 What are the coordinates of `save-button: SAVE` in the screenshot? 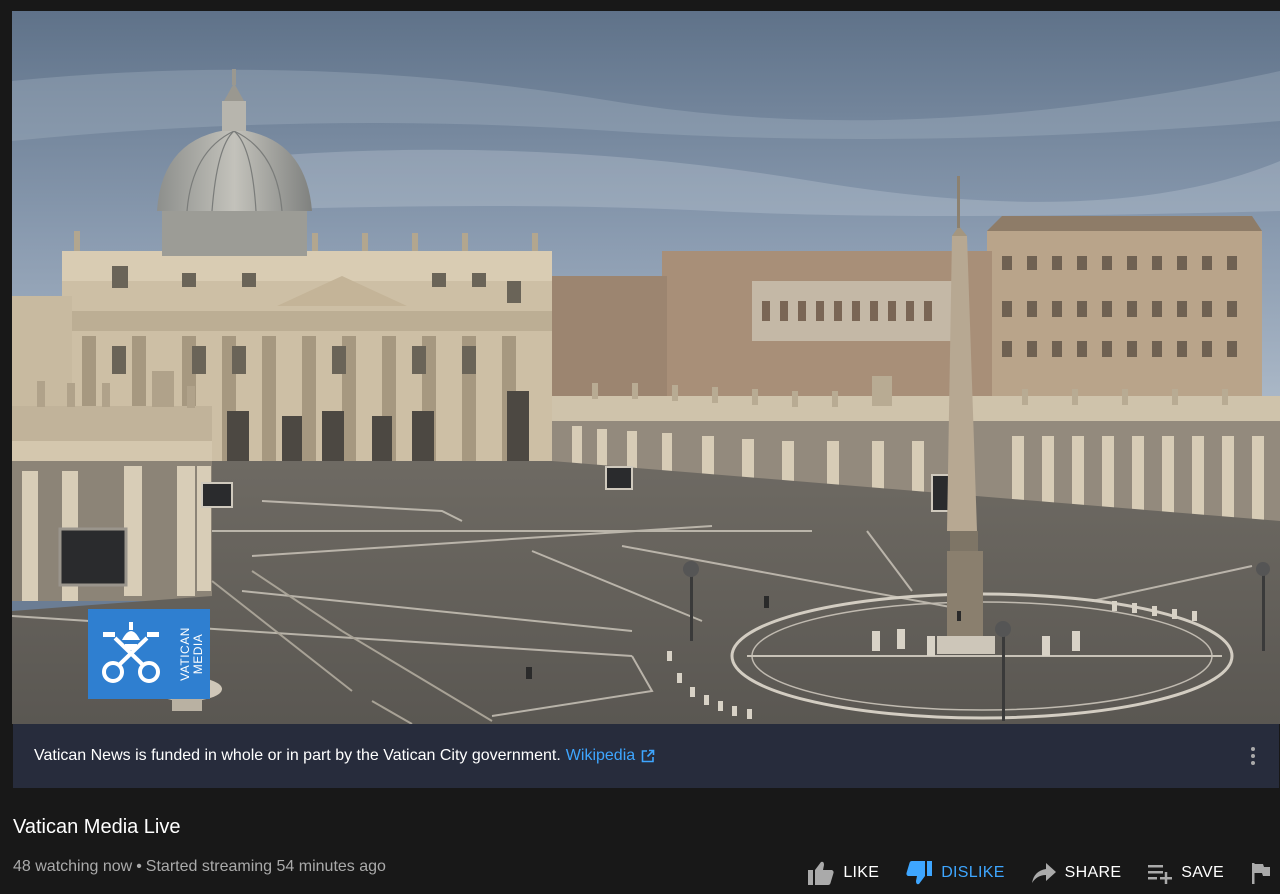 It's located at (1185, 873).